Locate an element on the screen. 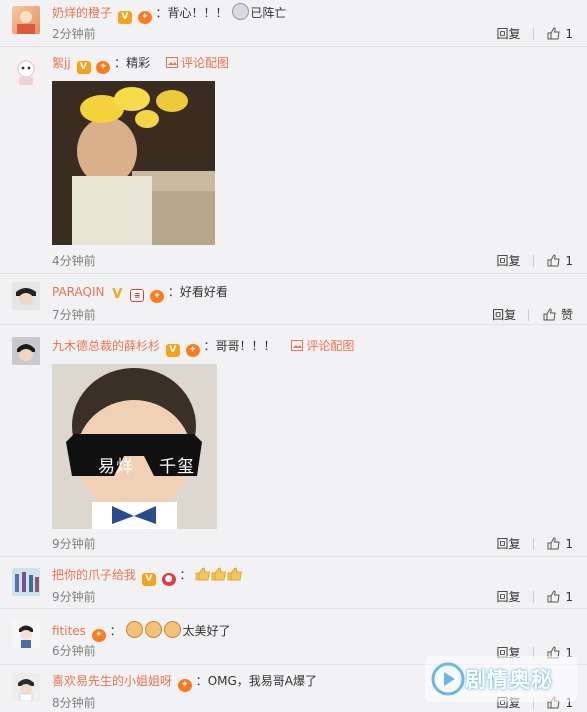 This screenshot has width=587, height=712. username: PARAQIN is located at coordinates (78, 292).